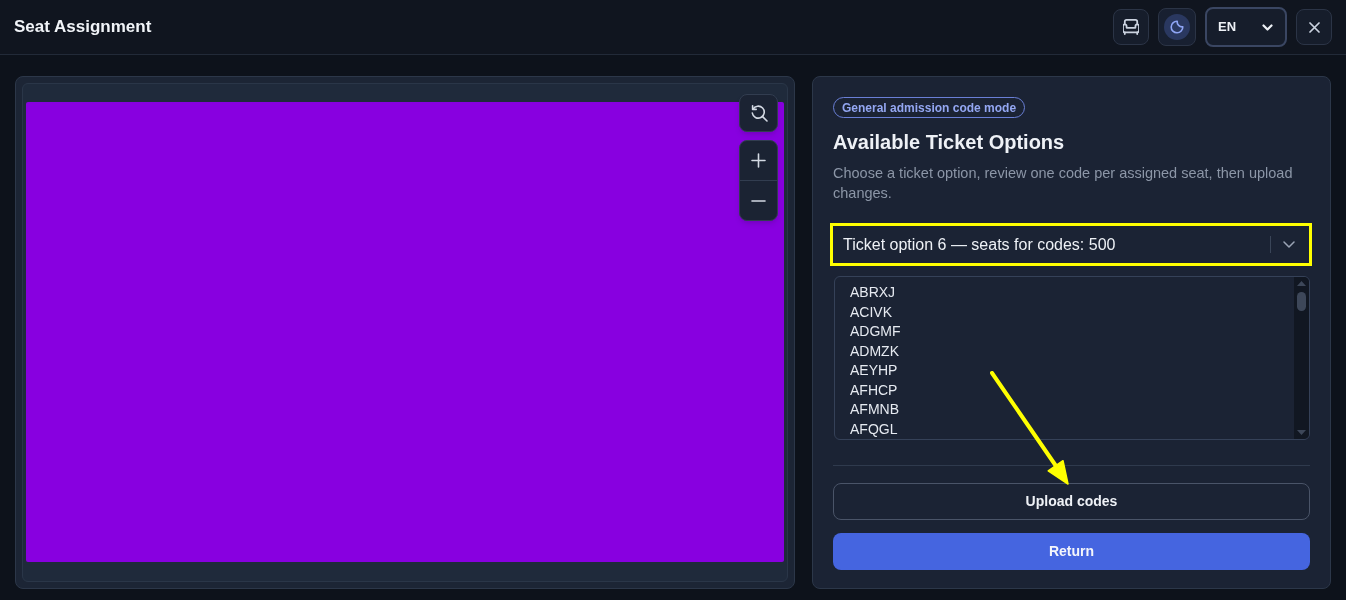 This screenshot has height=600, width=1346. I want to click on seat-view-button, so click(1131, 27).